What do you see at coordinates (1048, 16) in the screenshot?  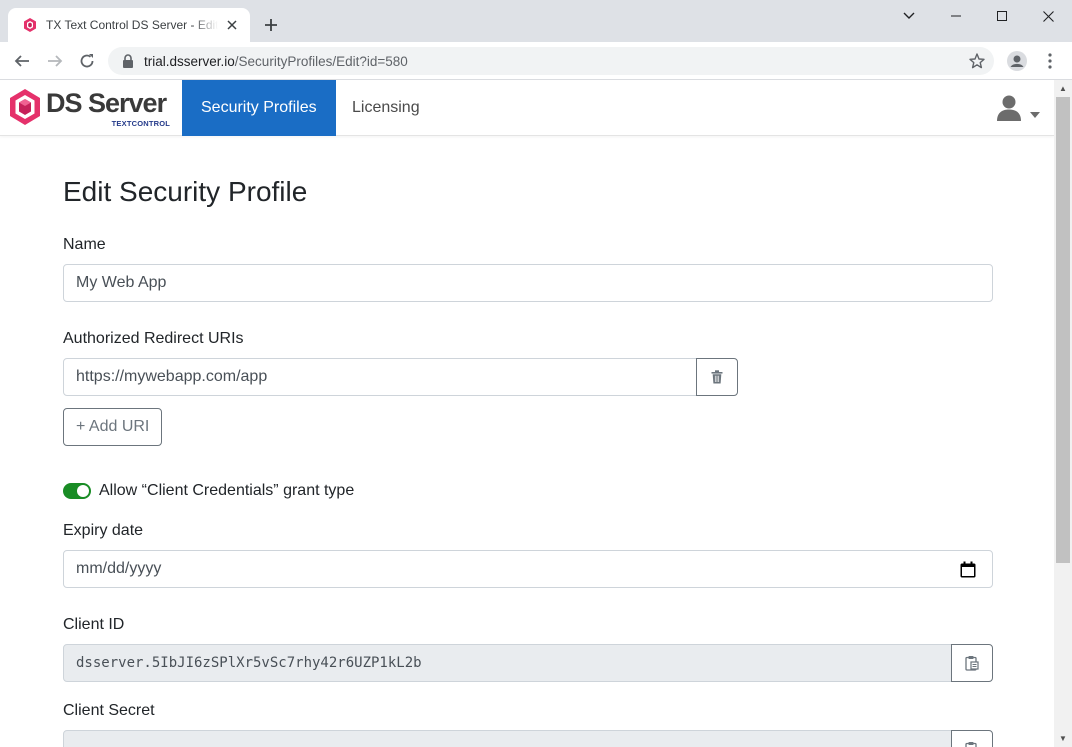 I see `close-window-icon` at bounding box center [1048, 16].